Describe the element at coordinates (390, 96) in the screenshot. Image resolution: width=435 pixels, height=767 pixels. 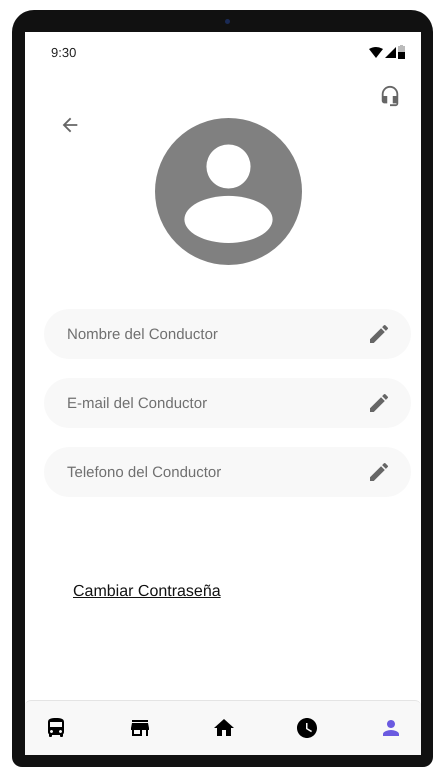
I see `headset-icon` at that location.